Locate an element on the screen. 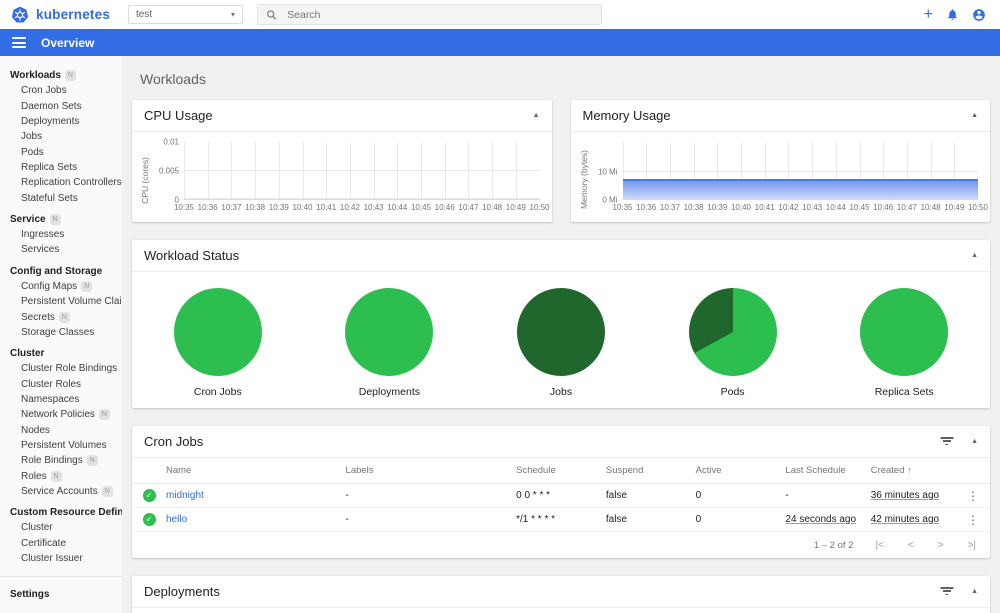 The width and height of the screenshot is (1000, 613). sidebar-item-label: Certificate is located at coordinates (44, 543).